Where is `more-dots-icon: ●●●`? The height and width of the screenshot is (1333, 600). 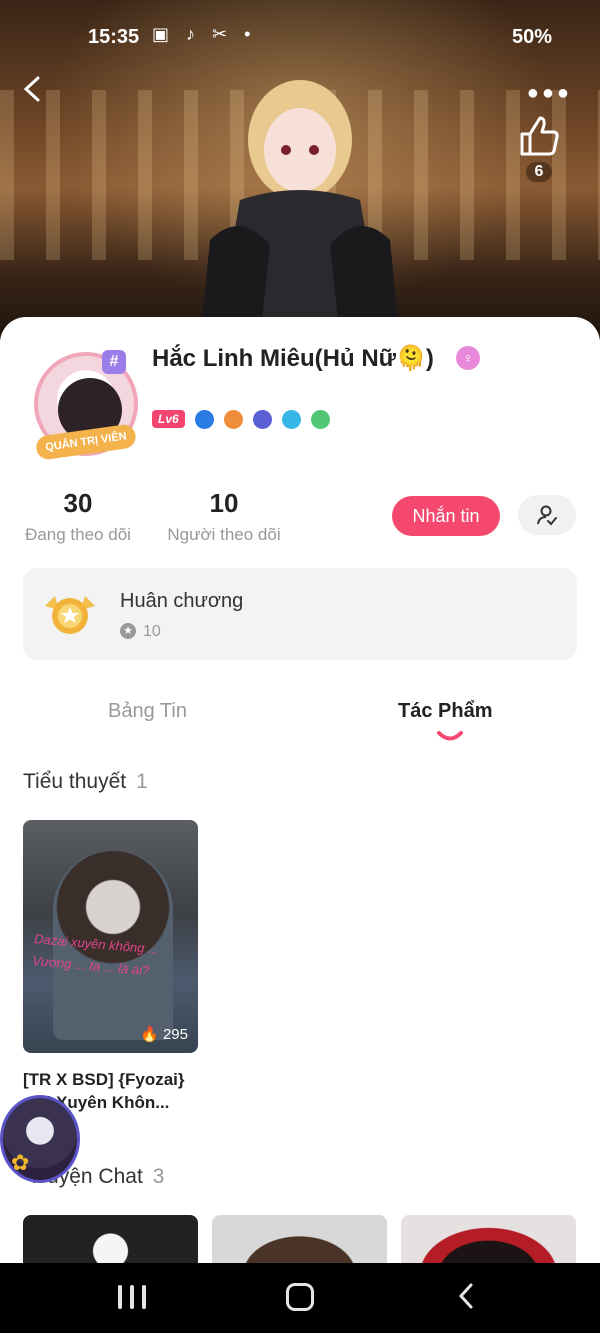 more-dots-icon: ●●● is located at coordinates (549, 93).